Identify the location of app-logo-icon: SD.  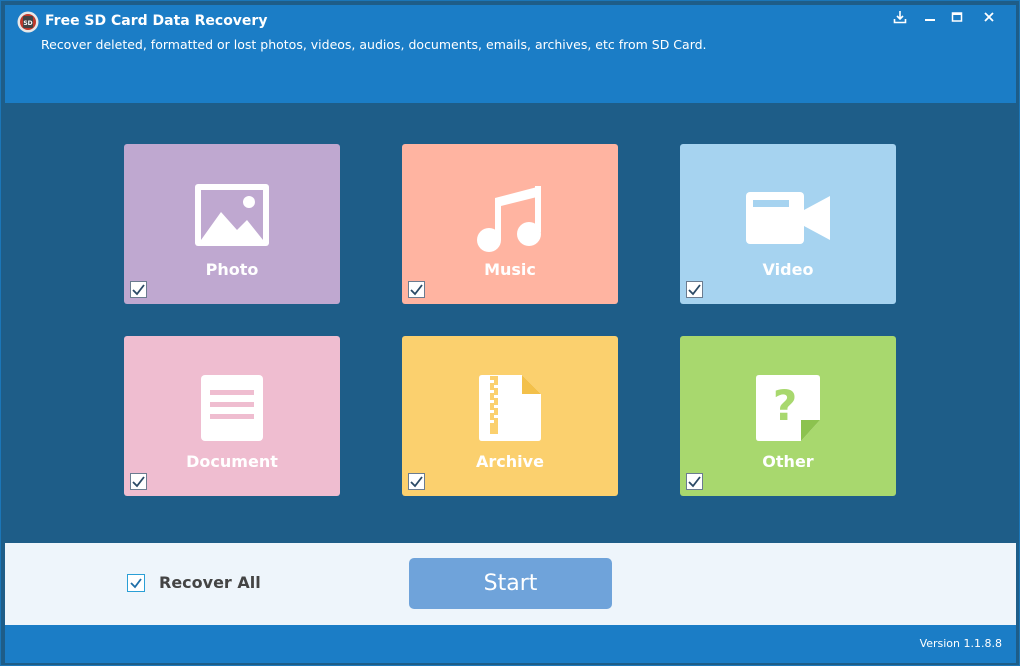
(28, 22).